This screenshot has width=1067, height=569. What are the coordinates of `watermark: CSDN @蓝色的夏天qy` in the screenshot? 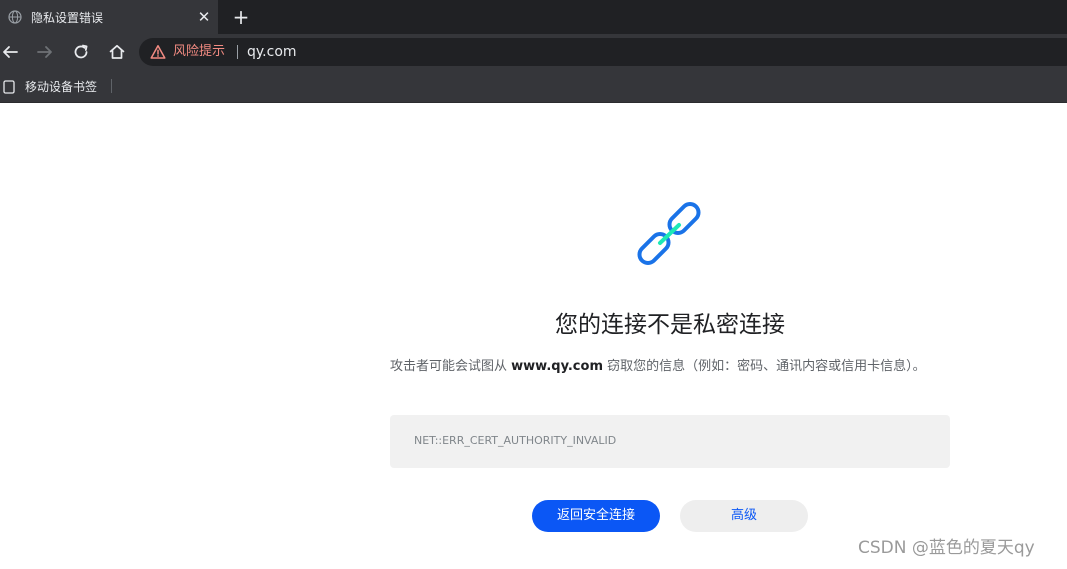 It's located at (946, 548).